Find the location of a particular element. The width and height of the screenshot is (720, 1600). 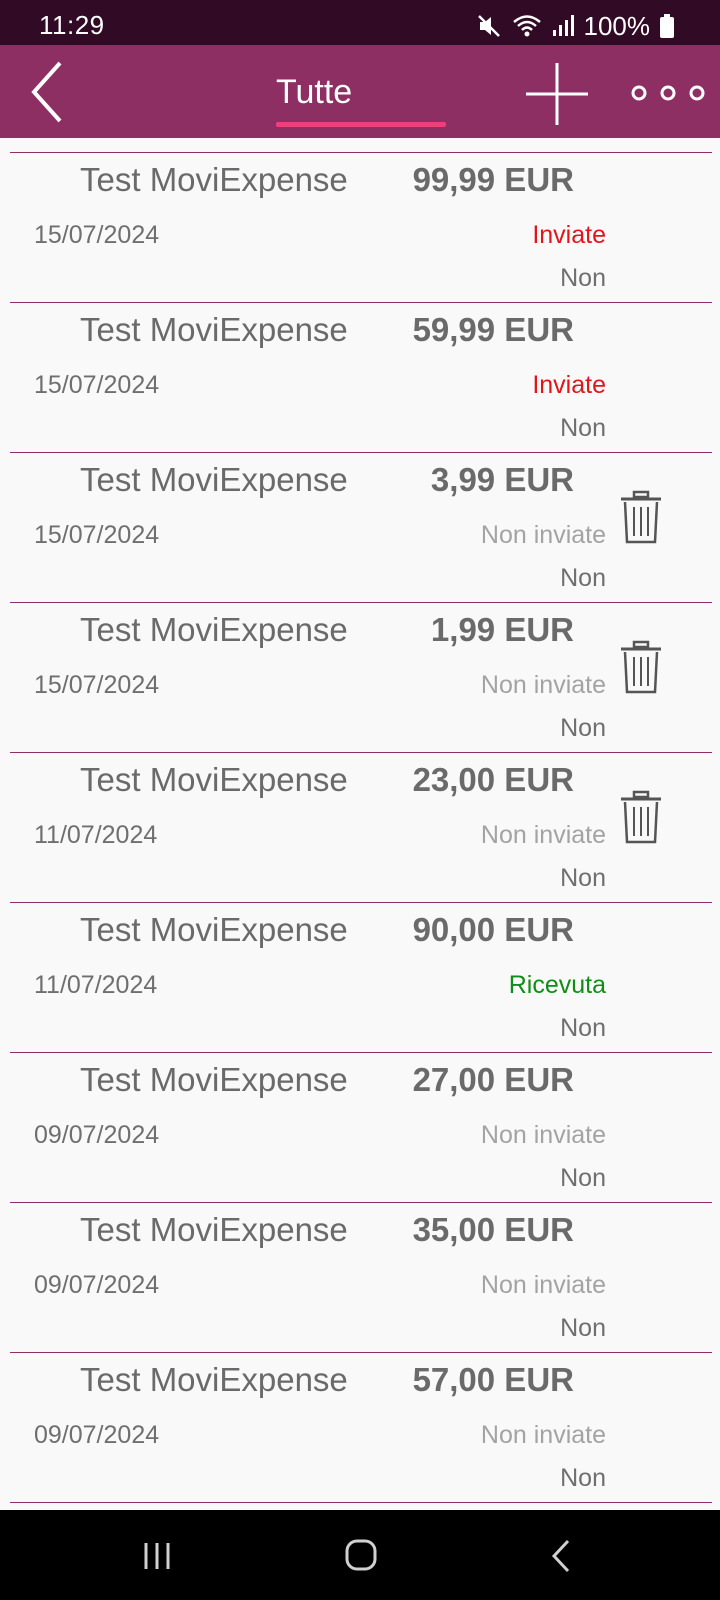

expense-amount: 3,99 EUR is located at coordinates (502, 479).